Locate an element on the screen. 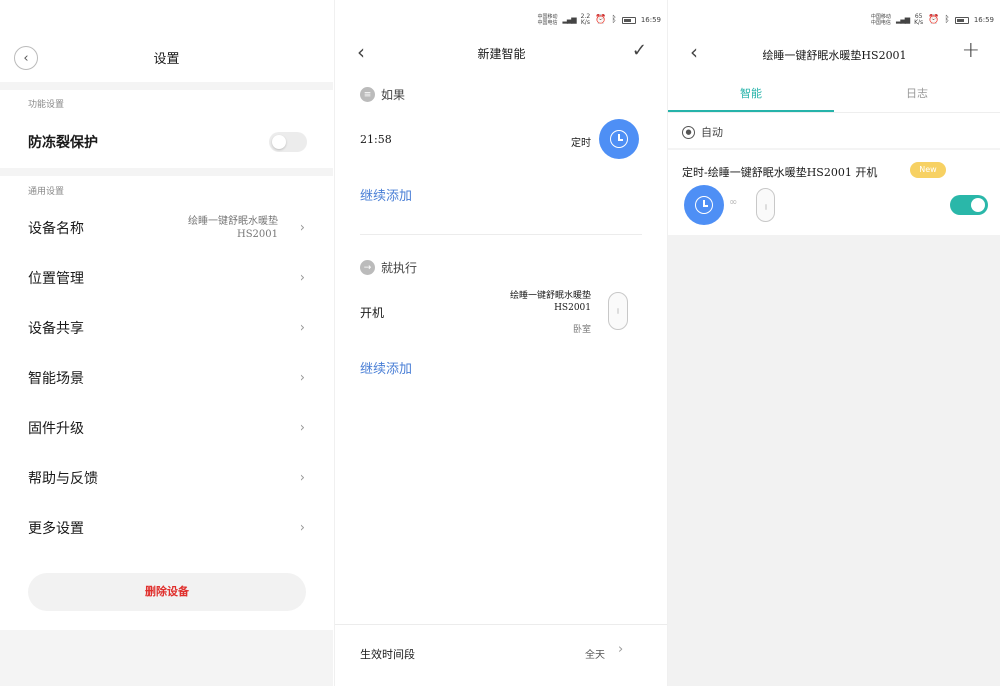  settings-item-more: 更多设置 › is located at coordinates (166, 528).